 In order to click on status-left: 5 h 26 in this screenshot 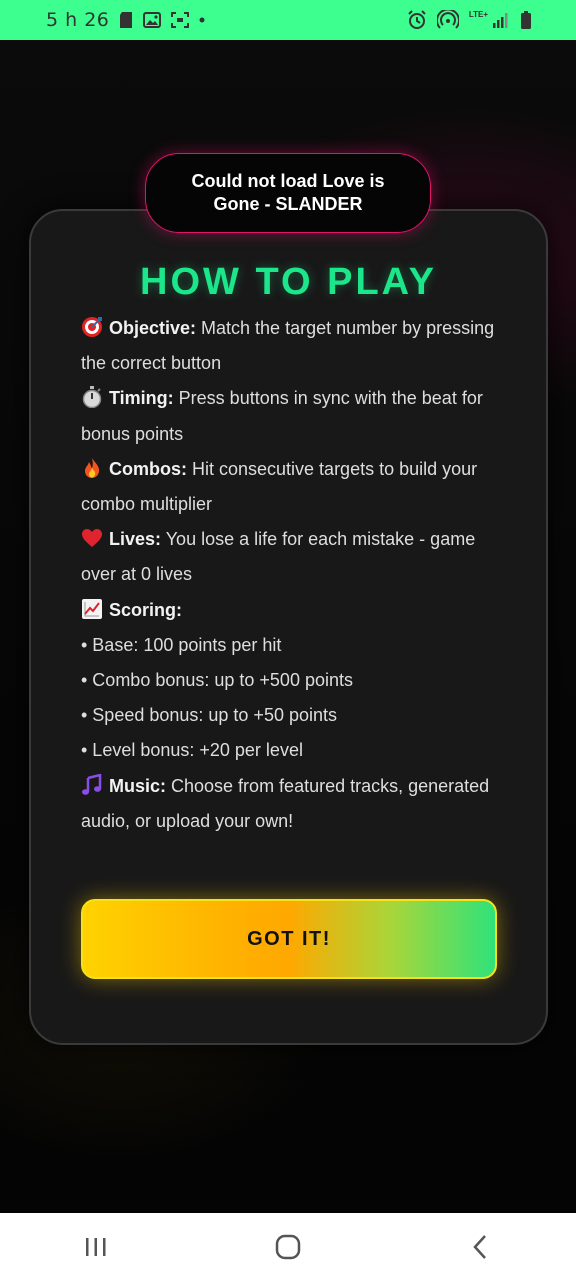, I will do `click(125, 20)`.